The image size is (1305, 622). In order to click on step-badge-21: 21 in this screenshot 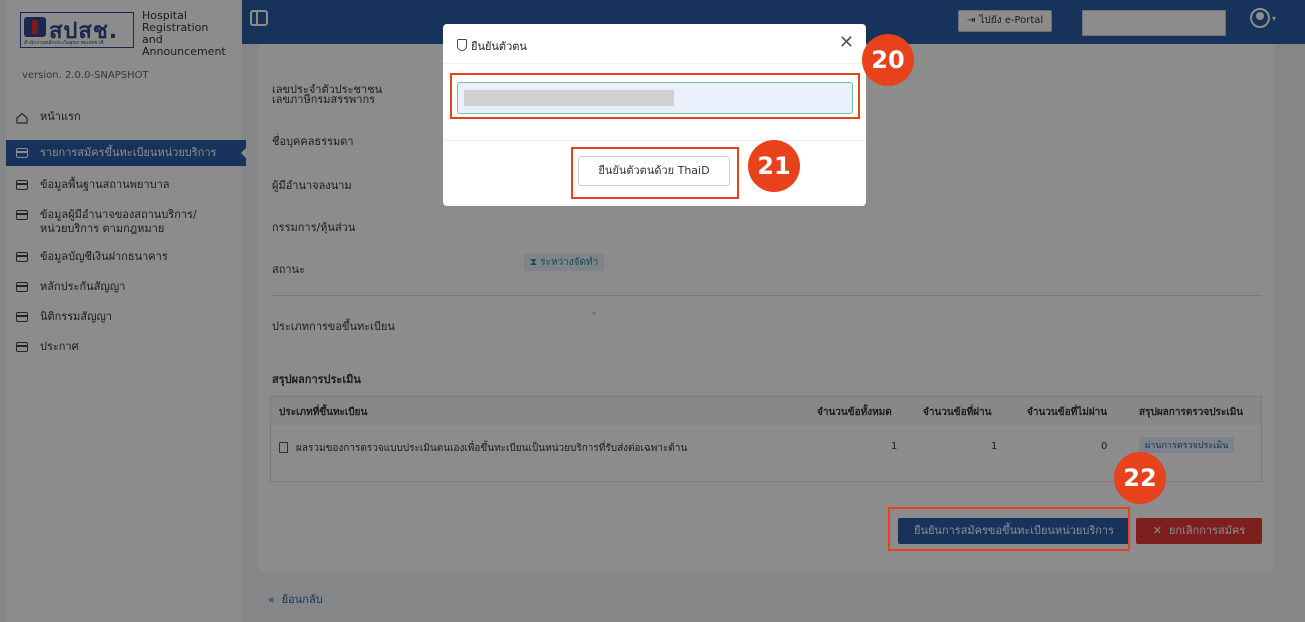, I will do `click(774, 166)`.